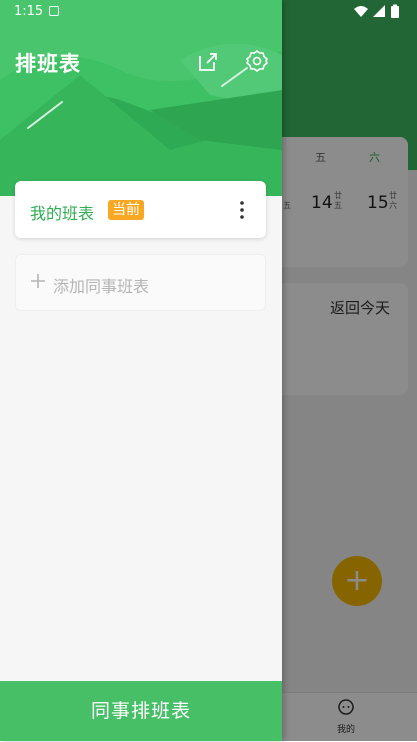 This screenshot has height=742, width=417. Describe the element at coordinates (395, 12) in the screenshot. I see `battery-icon` at that location.